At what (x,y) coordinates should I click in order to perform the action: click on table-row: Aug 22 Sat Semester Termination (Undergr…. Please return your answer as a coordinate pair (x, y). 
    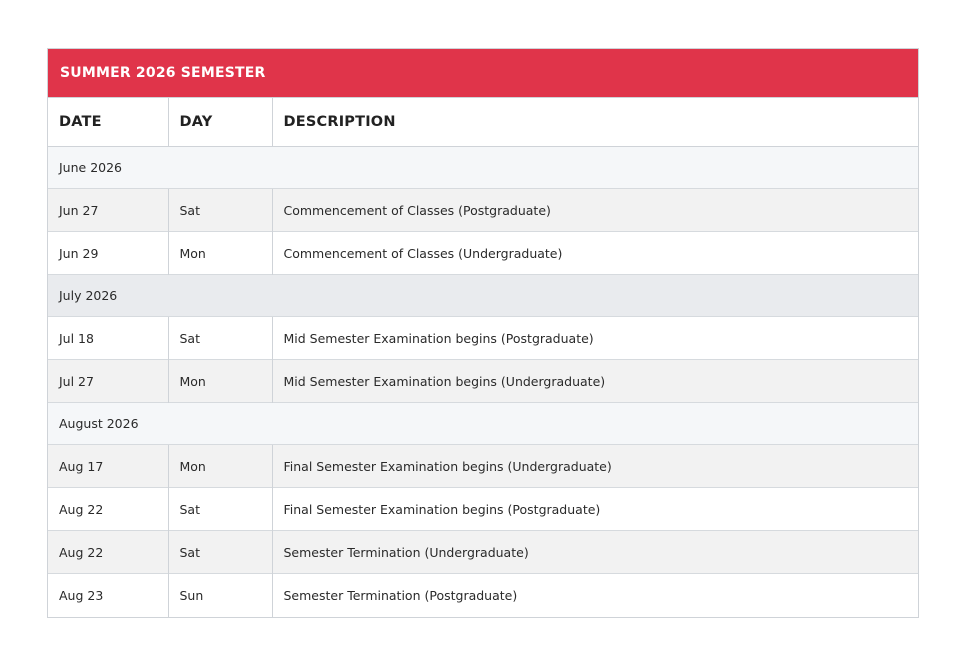
    Looking at the image, I should click on (483, 552).